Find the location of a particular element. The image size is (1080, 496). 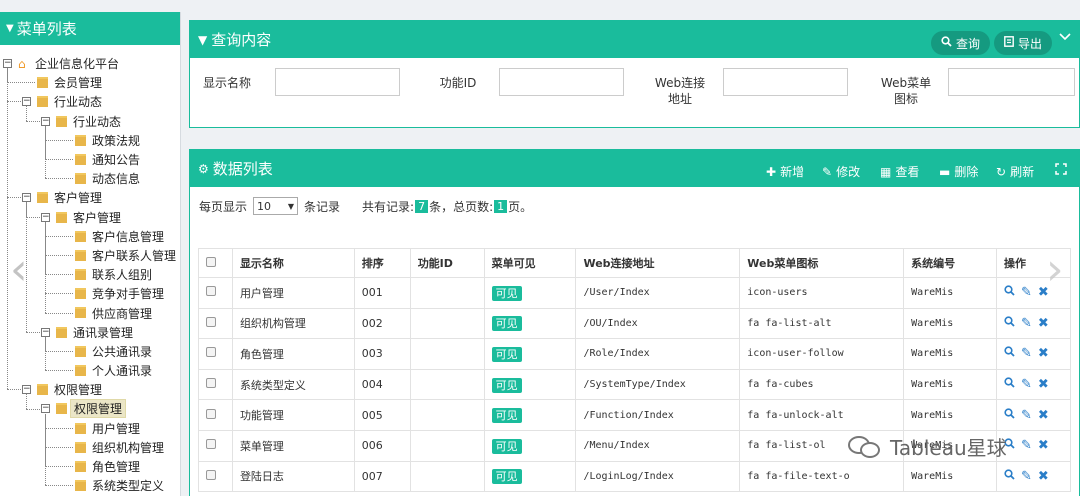

cell-function-id is located at coordinates (447, 445).